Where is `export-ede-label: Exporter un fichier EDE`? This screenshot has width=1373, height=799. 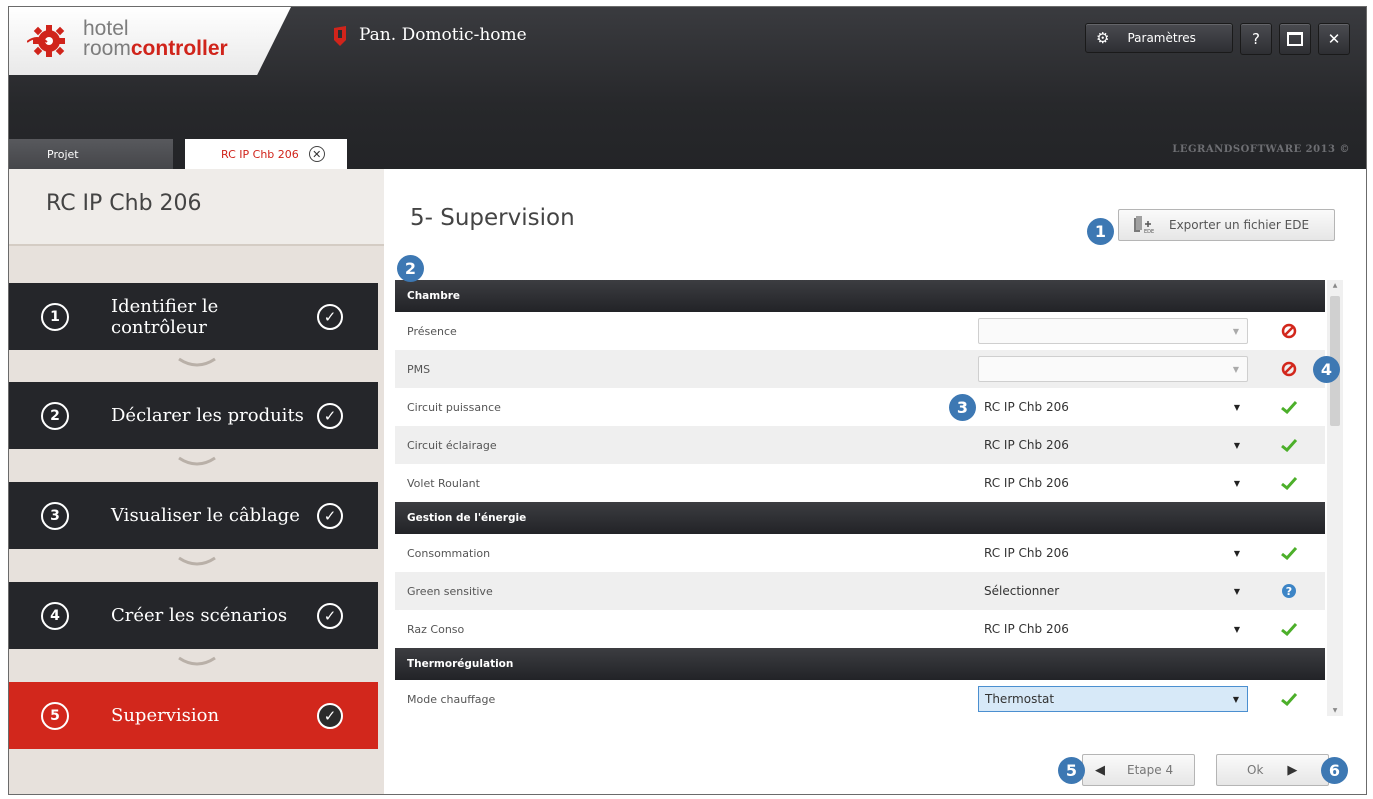
export-ede-label: Exporter un fichier EDE is located at coordinates (1239, 225).